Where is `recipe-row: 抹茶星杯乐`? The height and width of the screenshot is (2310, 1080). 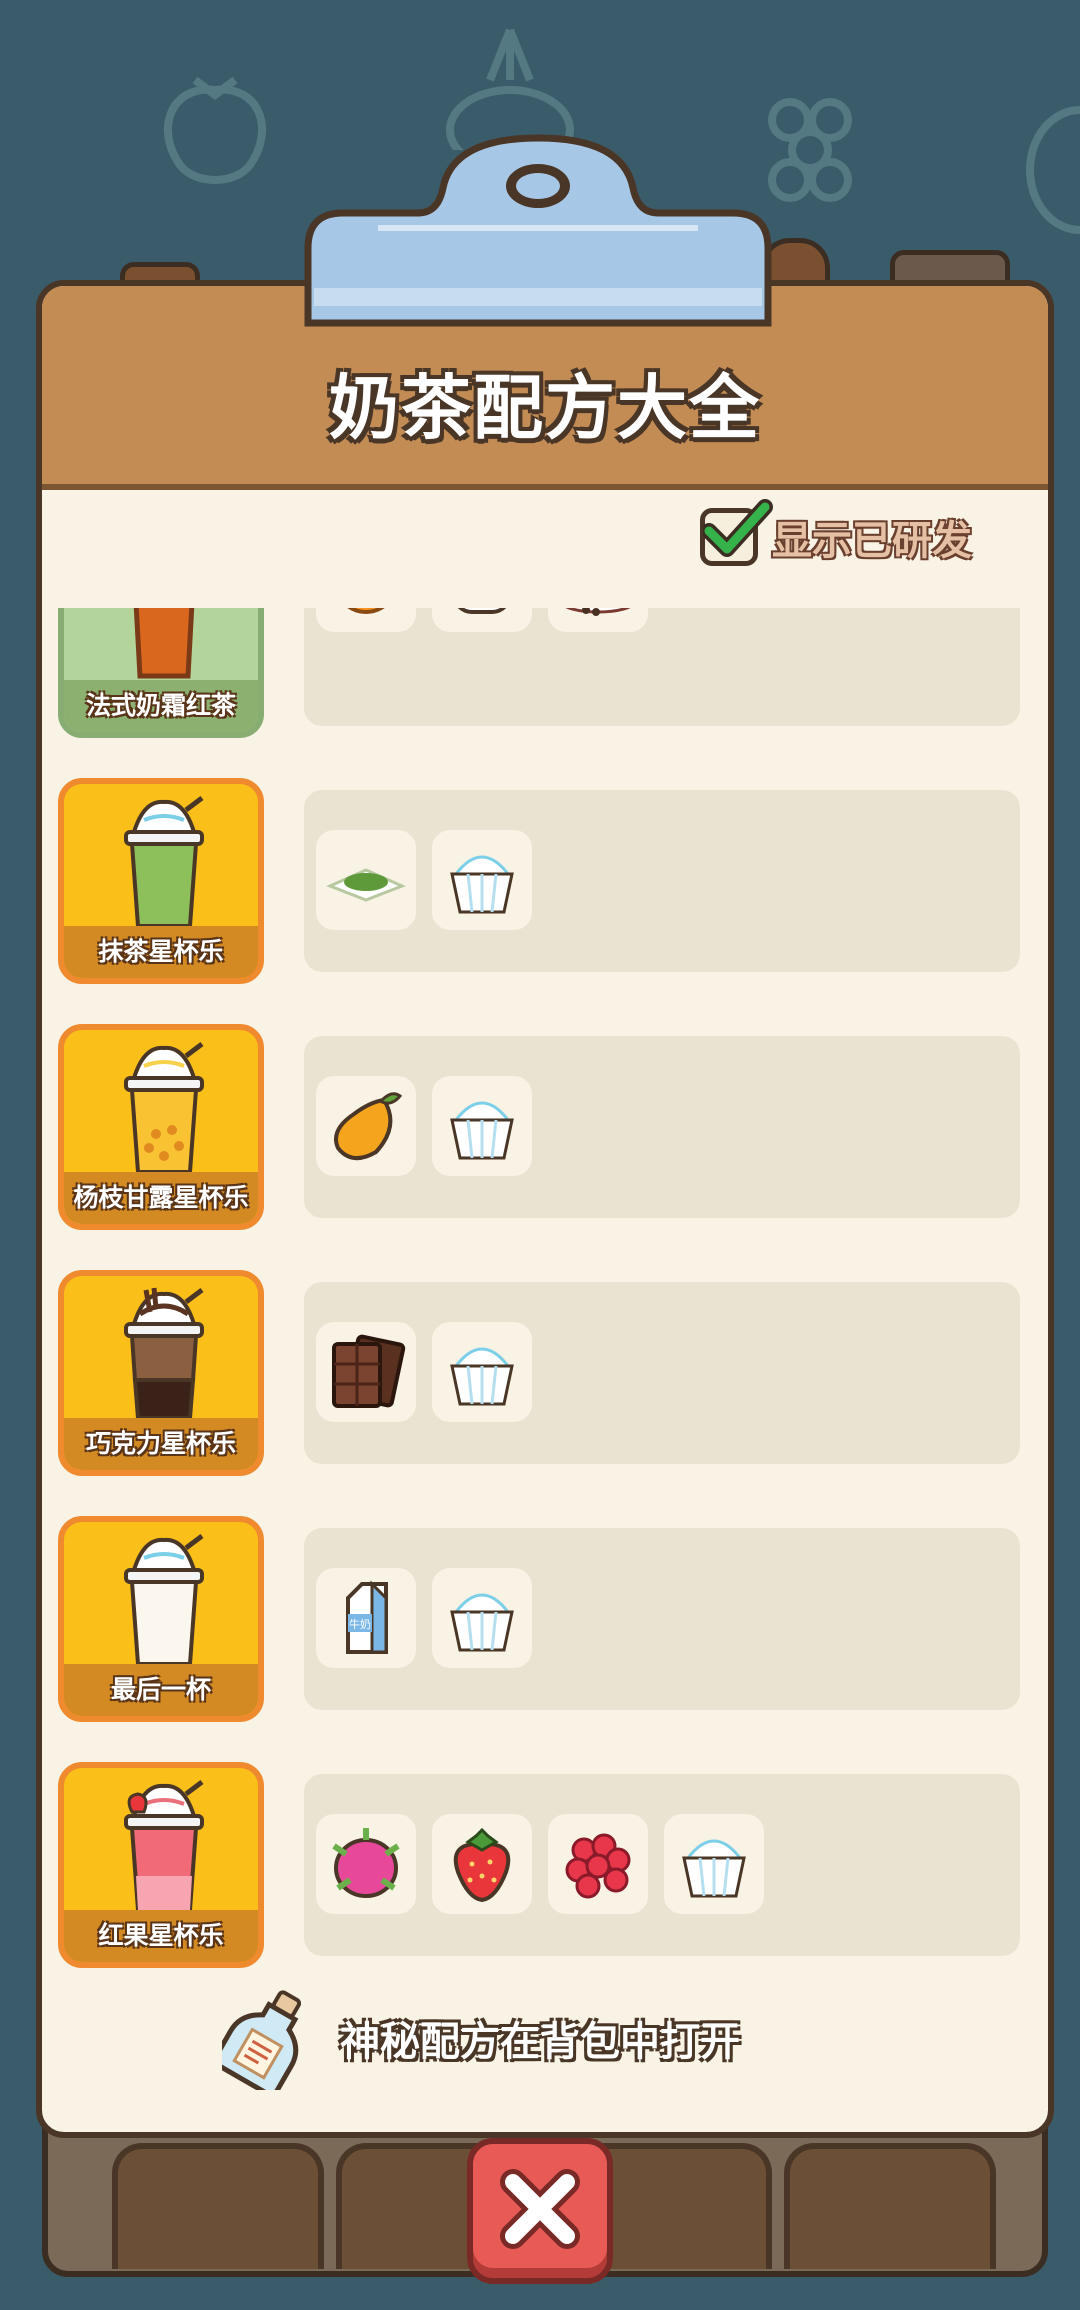
recipe-row: 抹茶星杯乐 is located at coordinates (539, 888).